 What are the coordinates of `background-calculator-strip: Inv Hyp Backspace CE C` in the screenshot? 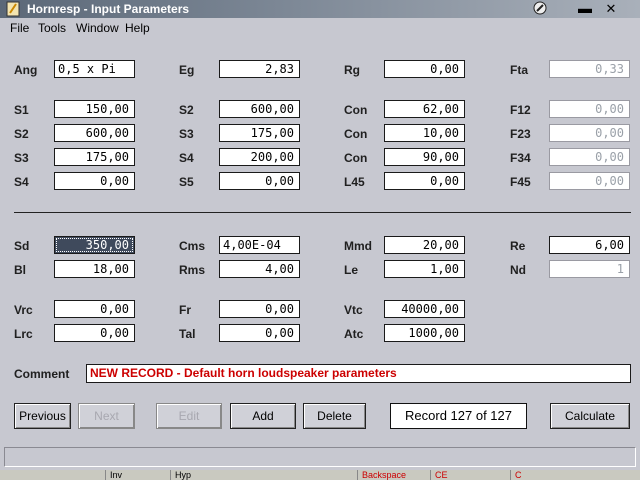 It's located at (320, 475).